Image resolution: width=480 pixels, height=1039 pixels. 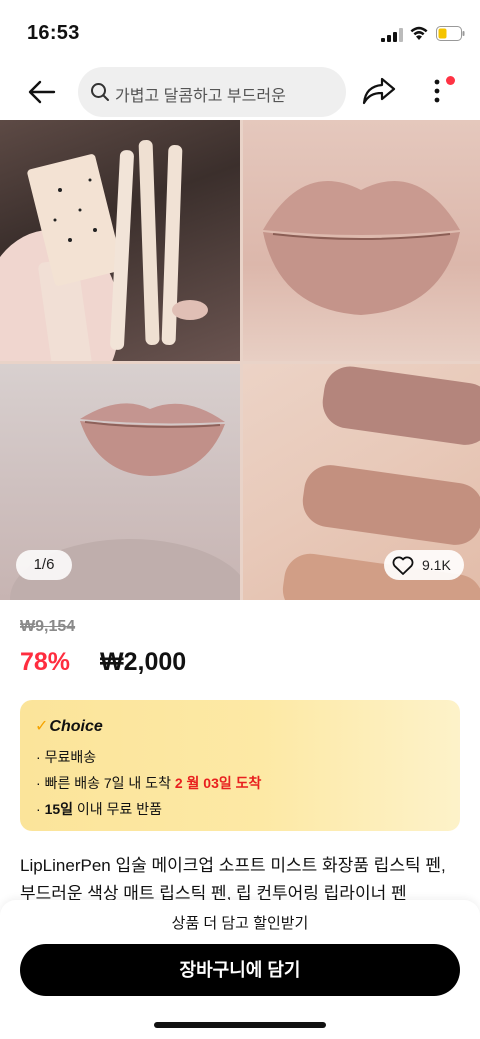 I want to click on share-icon, so click(x=379, y=91).